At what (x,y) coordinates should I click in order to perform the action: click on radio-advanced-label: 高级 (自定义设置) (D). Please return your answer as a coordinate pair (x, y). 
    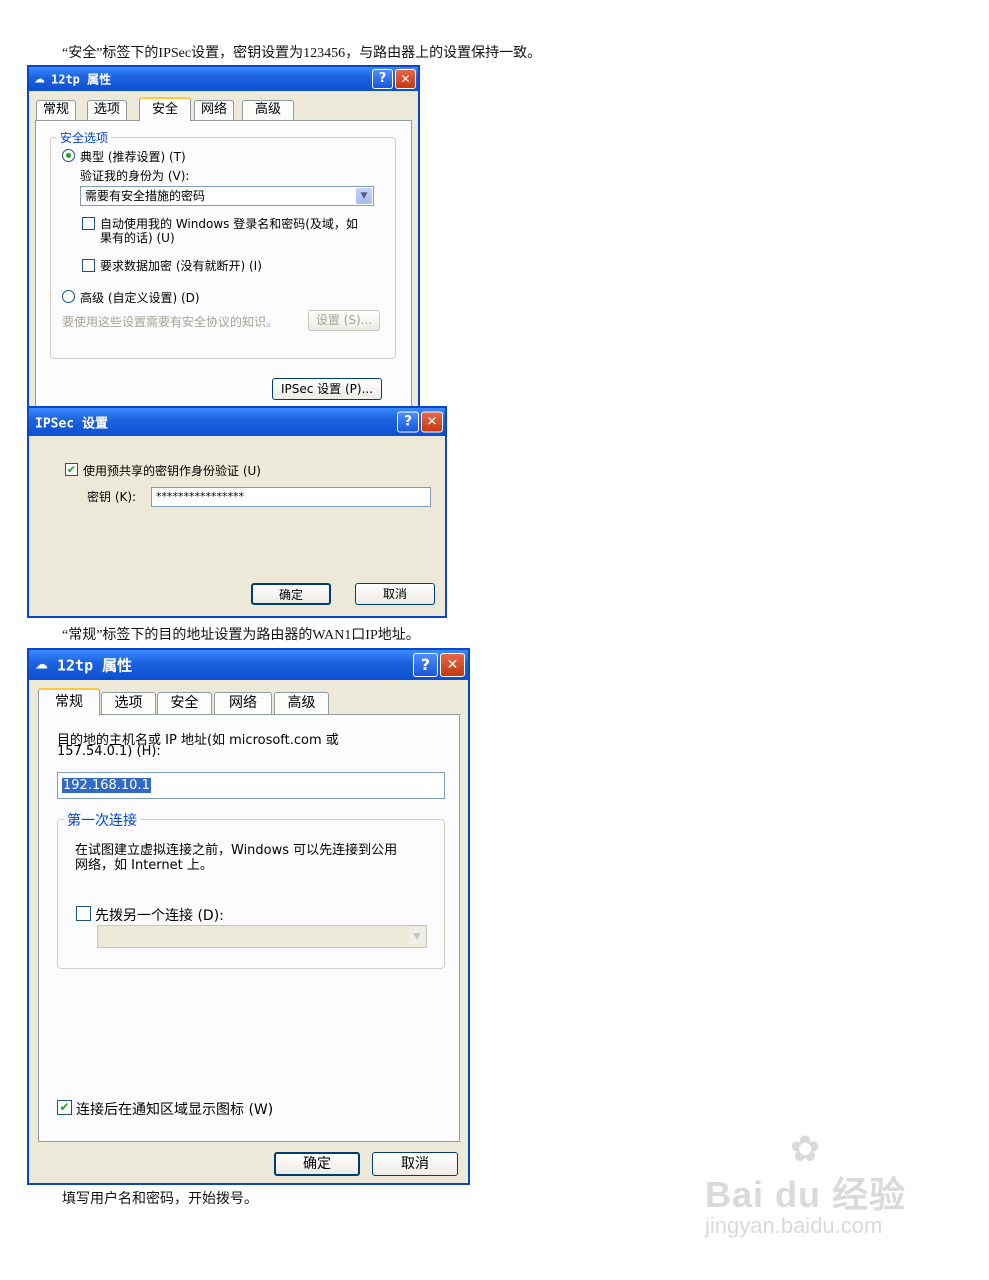
    Looking at the image, I should click on (140, 298).